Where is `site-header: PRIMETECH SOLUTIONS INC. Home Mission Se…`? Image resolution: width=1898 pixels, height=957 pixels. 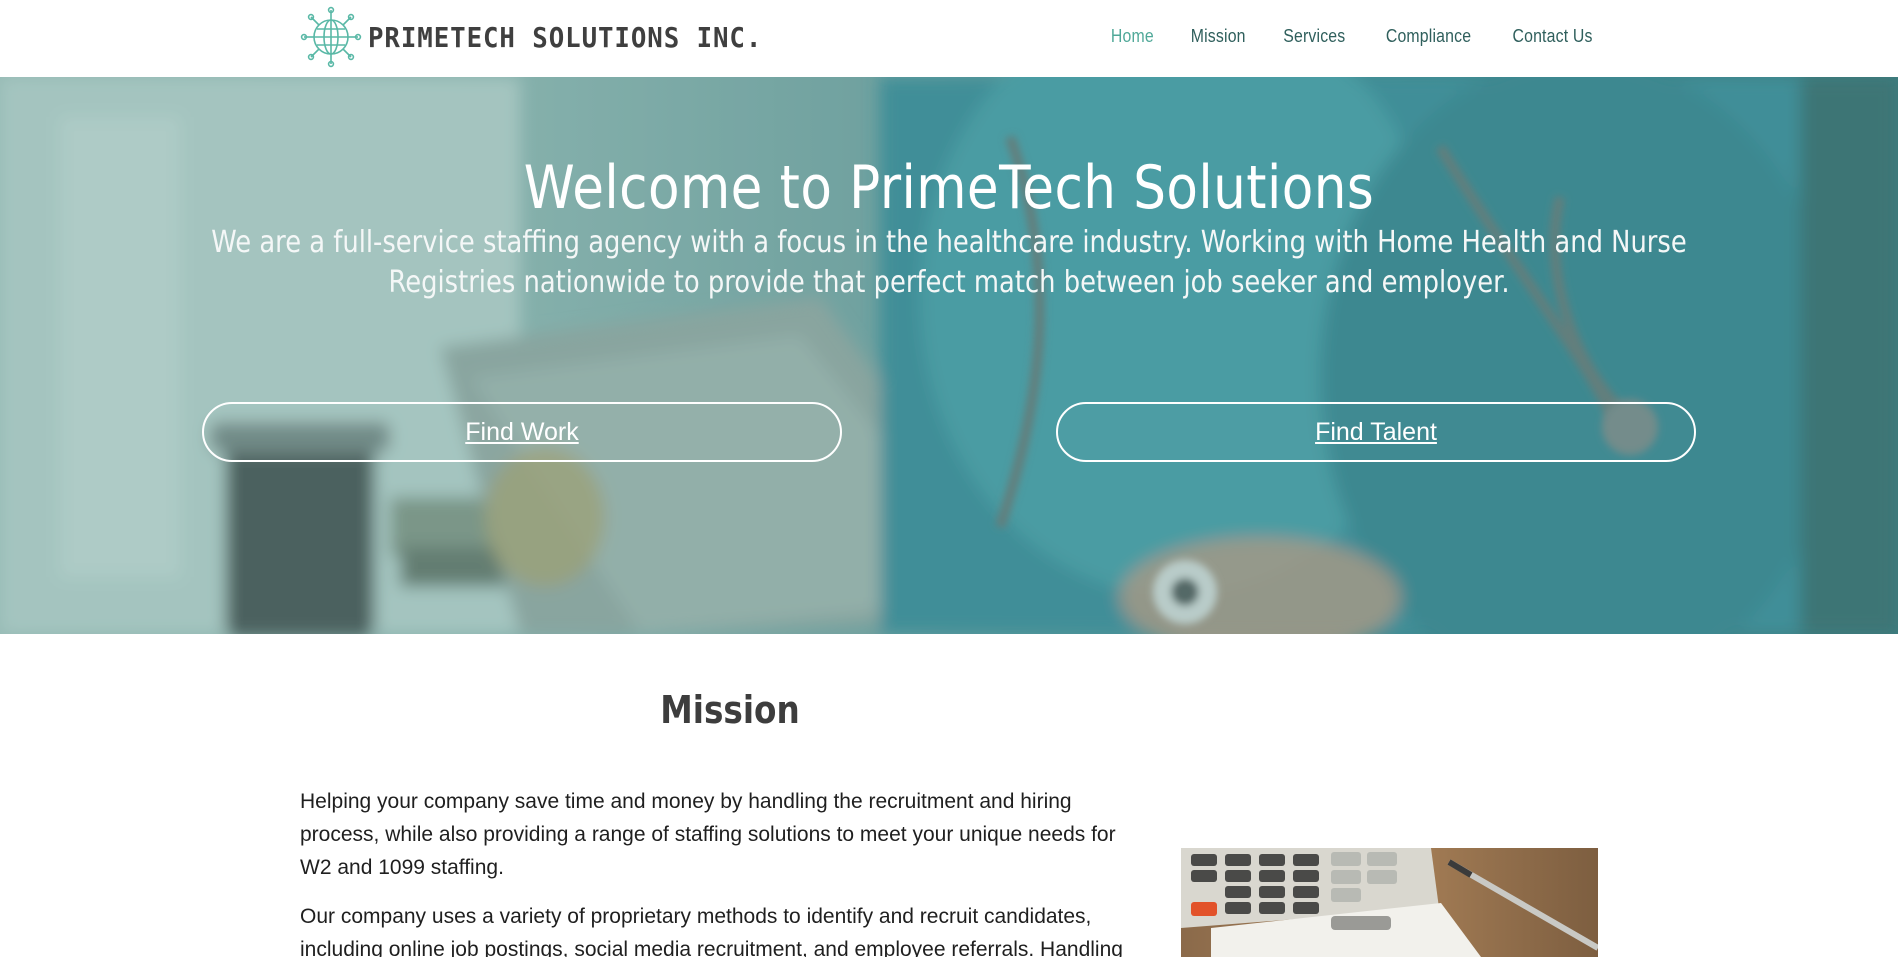 site-header: PRIMETECH SOLUTIONS INC. Home Mission Se… is located at coordinates (949, 38).